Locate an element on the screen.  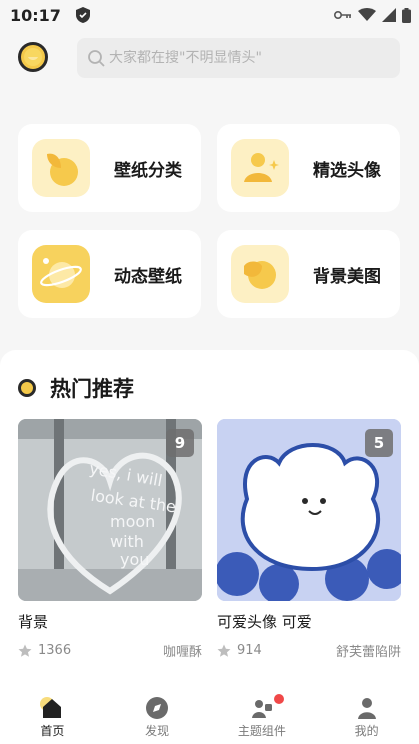
wallpaper-category-icon is located at coordinates (61, 168).